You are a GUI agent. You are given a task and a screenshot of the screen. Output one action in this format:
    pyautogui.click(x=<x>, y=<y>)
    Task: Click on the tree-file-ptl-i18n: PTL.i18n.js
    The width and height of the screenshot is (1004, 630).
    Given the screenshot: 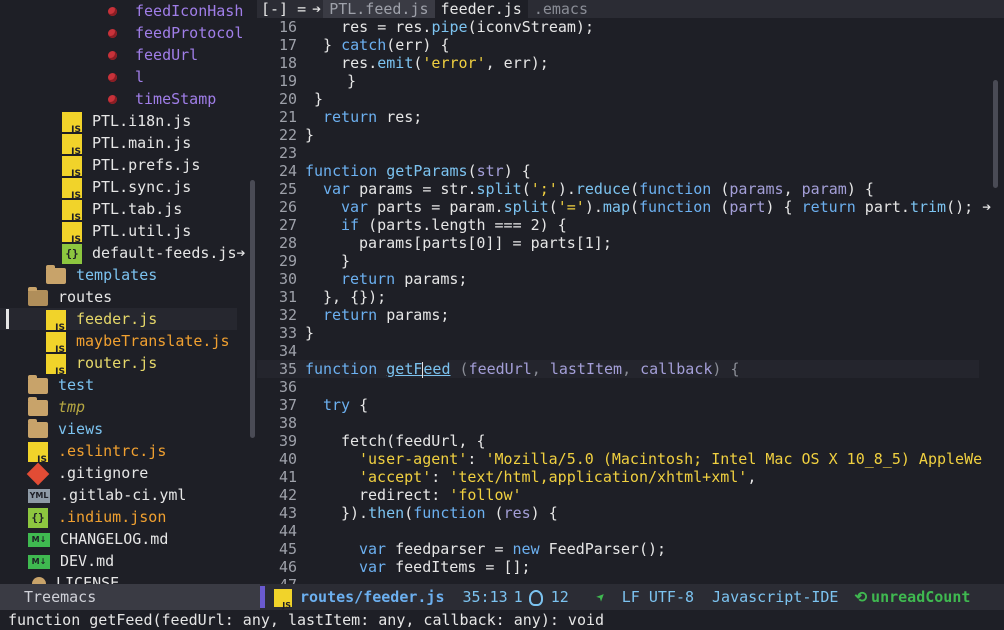 What is the action you would take?
    pyautogui.click(x=128, y=122)
    